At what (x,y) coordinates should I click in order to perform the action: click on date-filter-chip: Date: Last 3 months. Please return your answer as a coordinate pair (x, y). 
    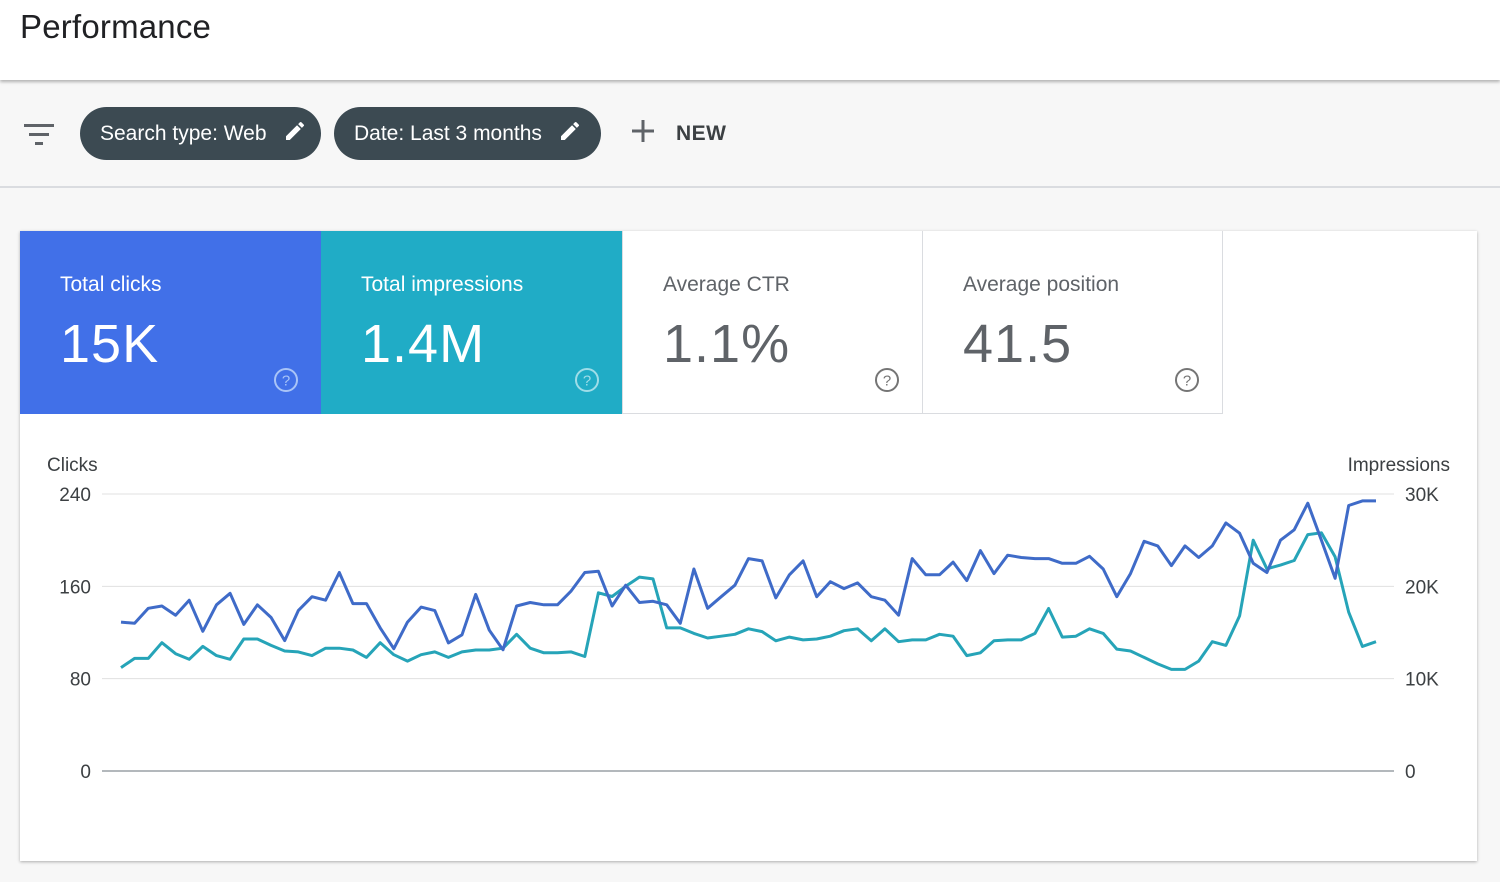
    Looking at the image, I should click on (467, 133).